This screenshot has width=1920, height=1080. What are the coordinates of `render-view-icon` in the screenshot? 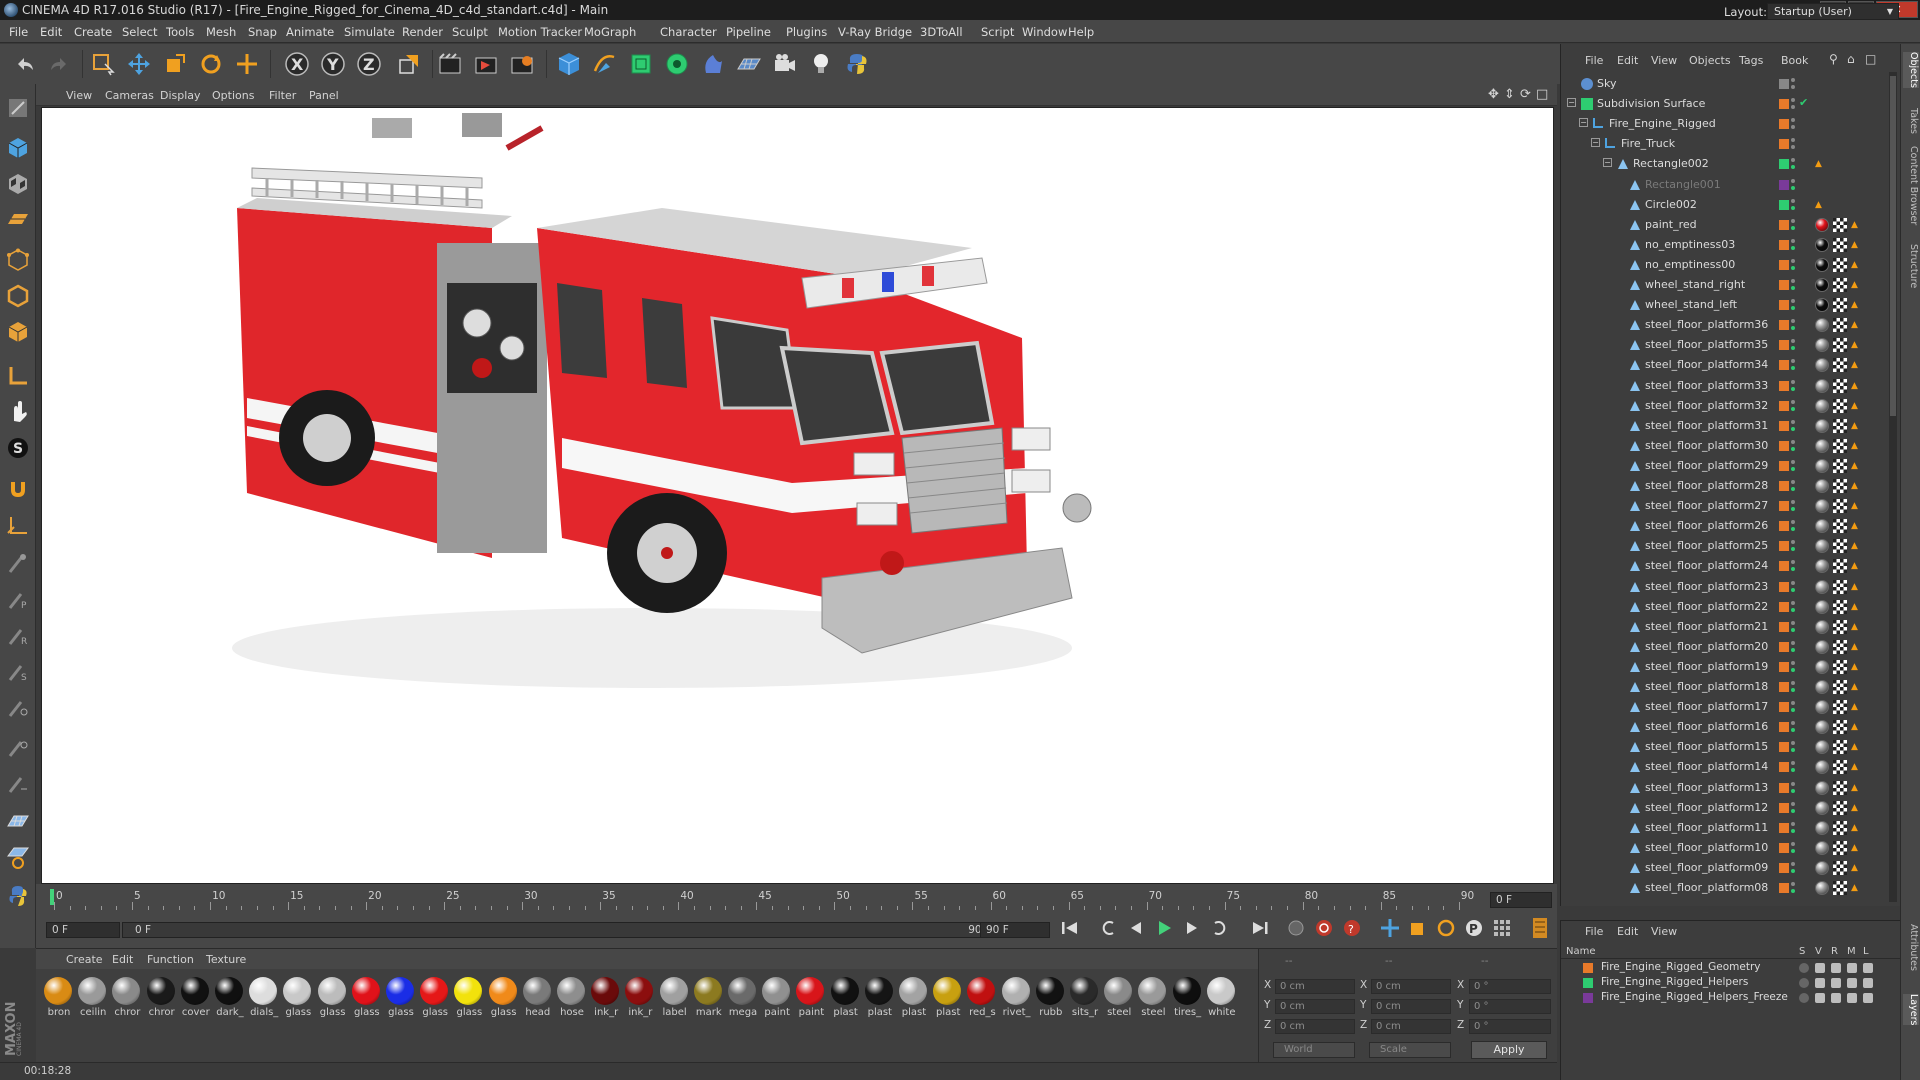 It's located at (451, 64).